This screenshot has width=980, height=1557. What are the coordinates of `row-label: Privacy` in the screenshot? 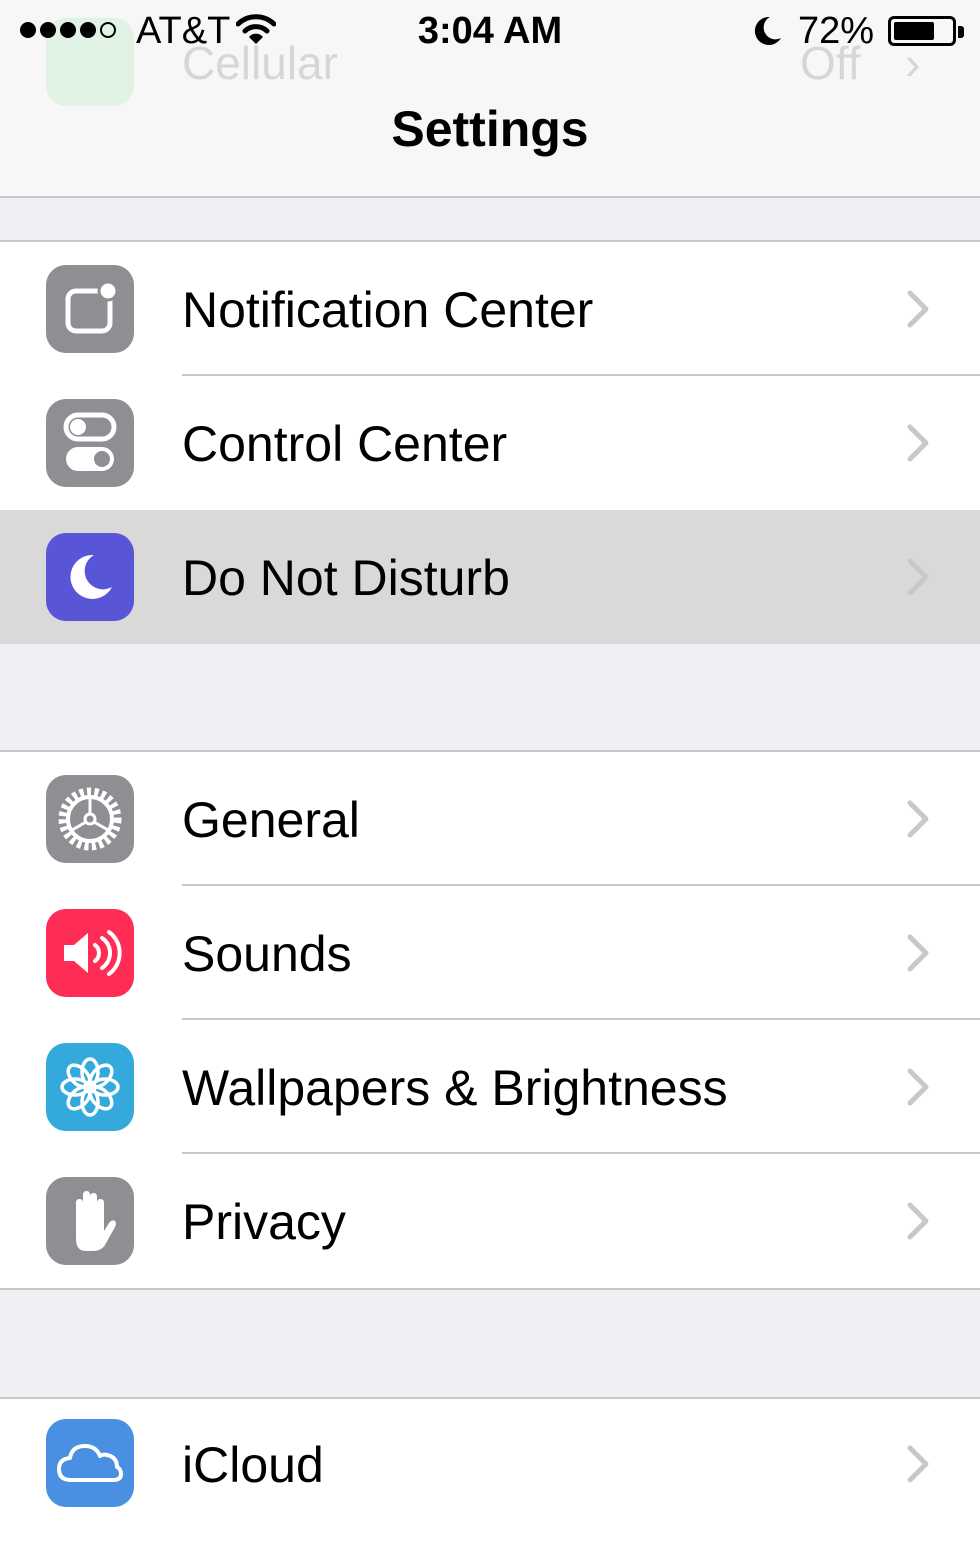 It's located at (264, 1222).